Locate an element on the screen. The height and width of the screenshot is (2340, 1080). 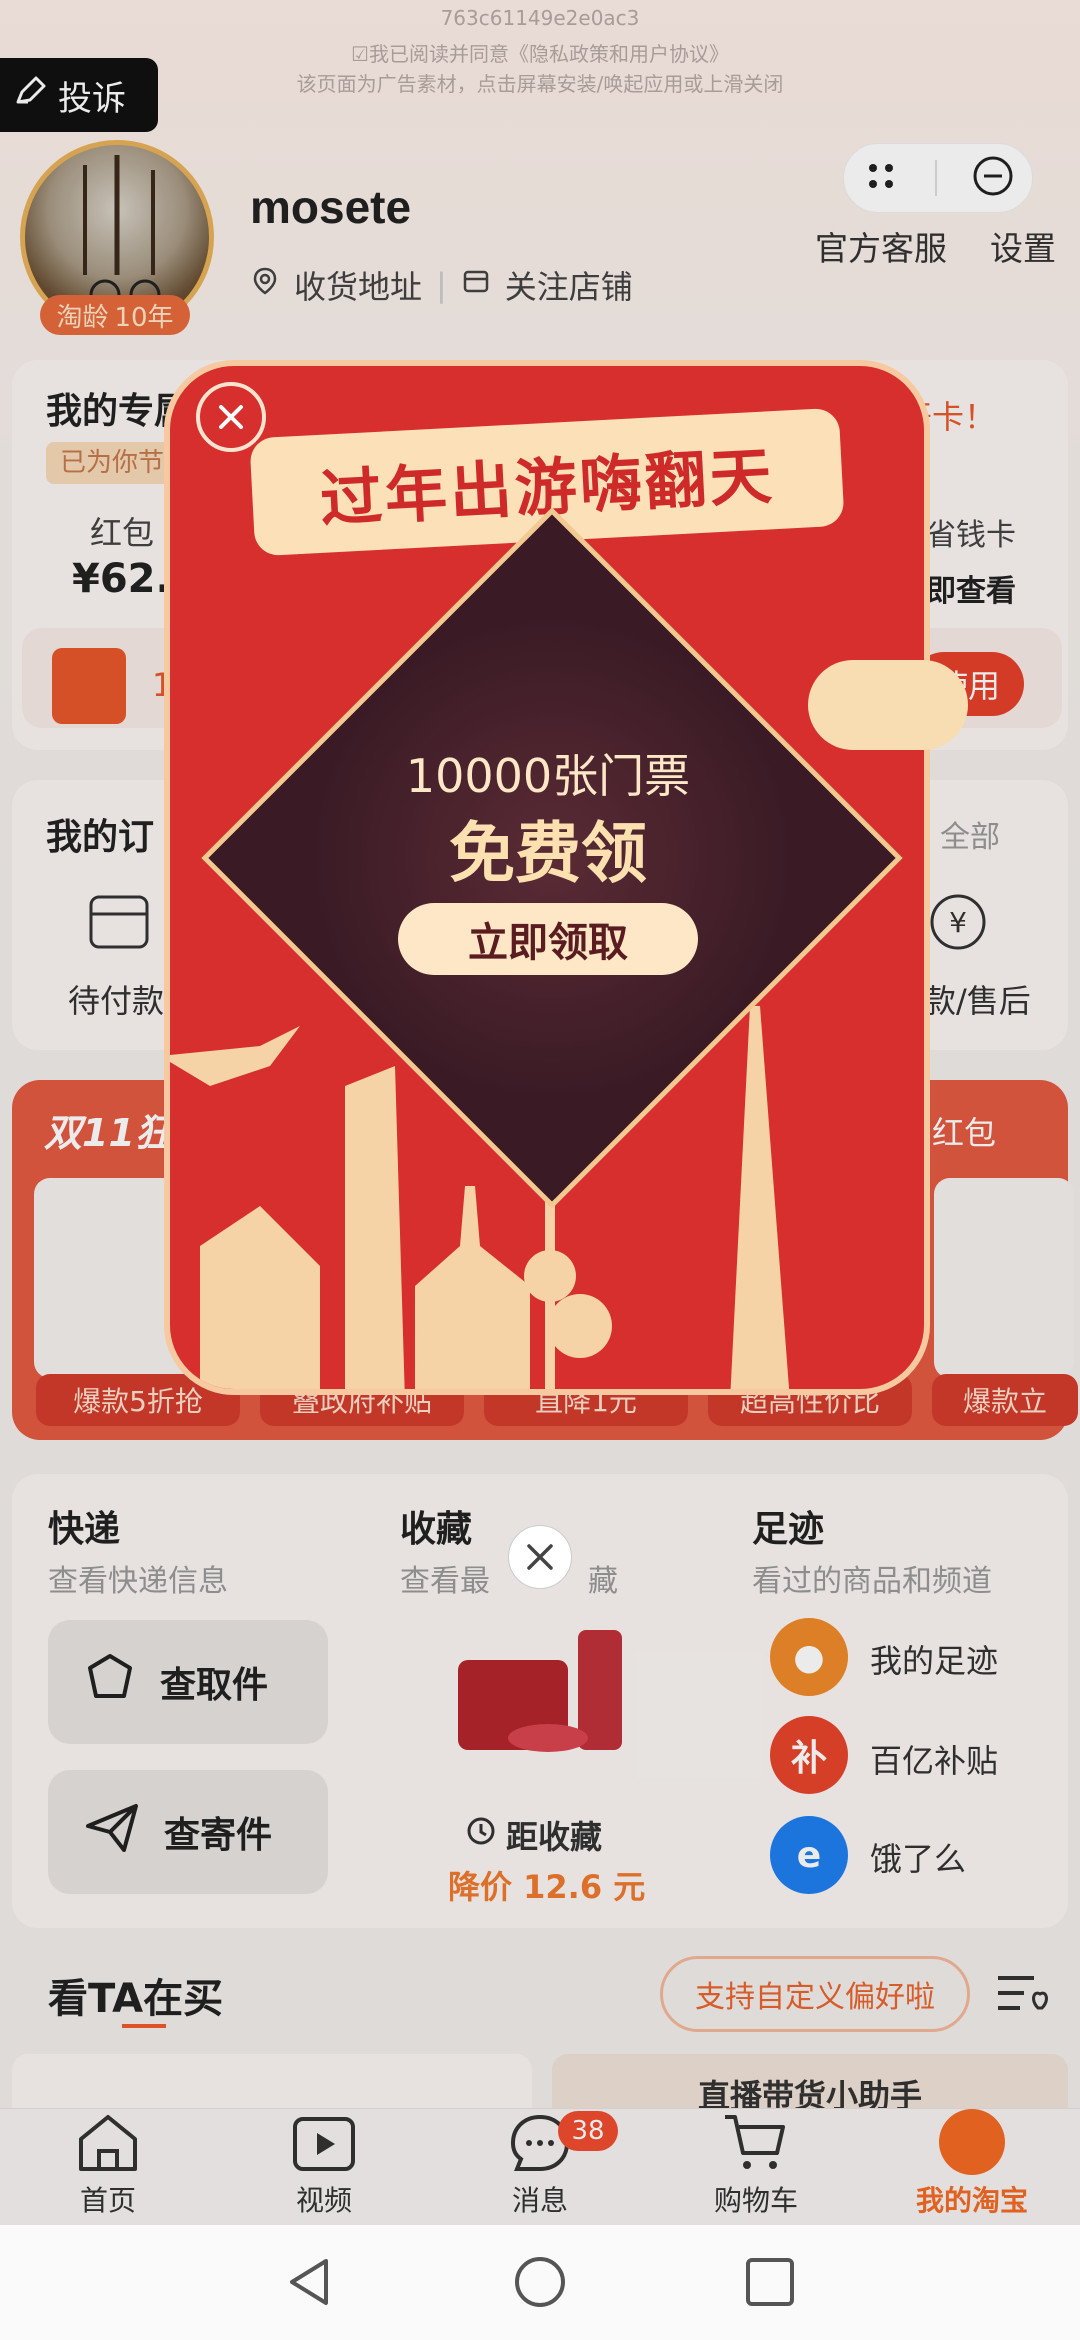
recents-square-icon is located at coordinates (770, 2282).